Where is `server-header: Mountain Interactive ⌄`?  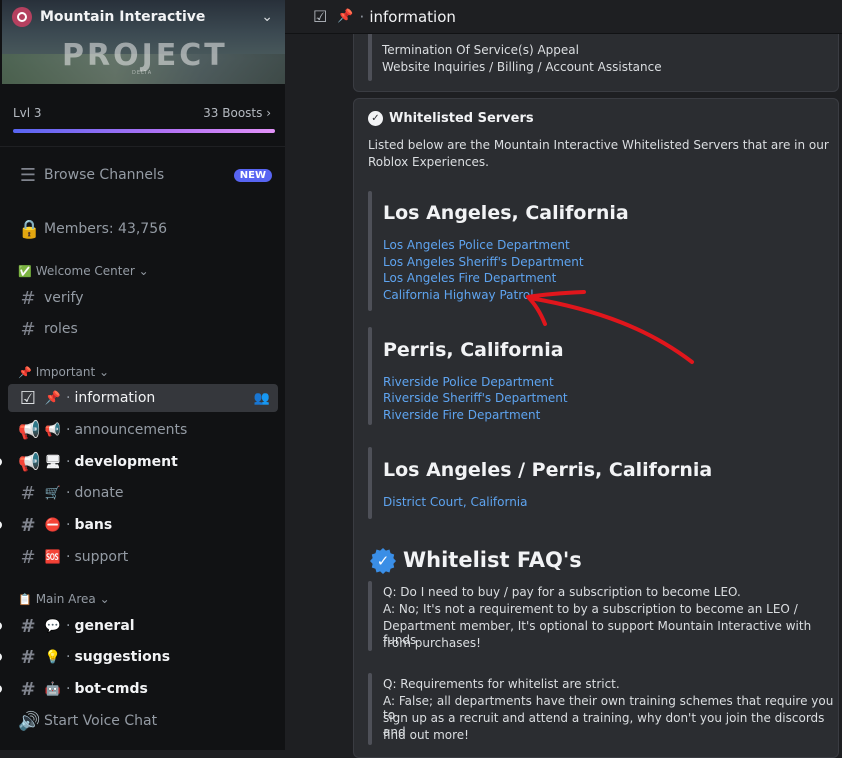
server-header: Mountain Interactive ⌄ is located at coordinates (142, 17).